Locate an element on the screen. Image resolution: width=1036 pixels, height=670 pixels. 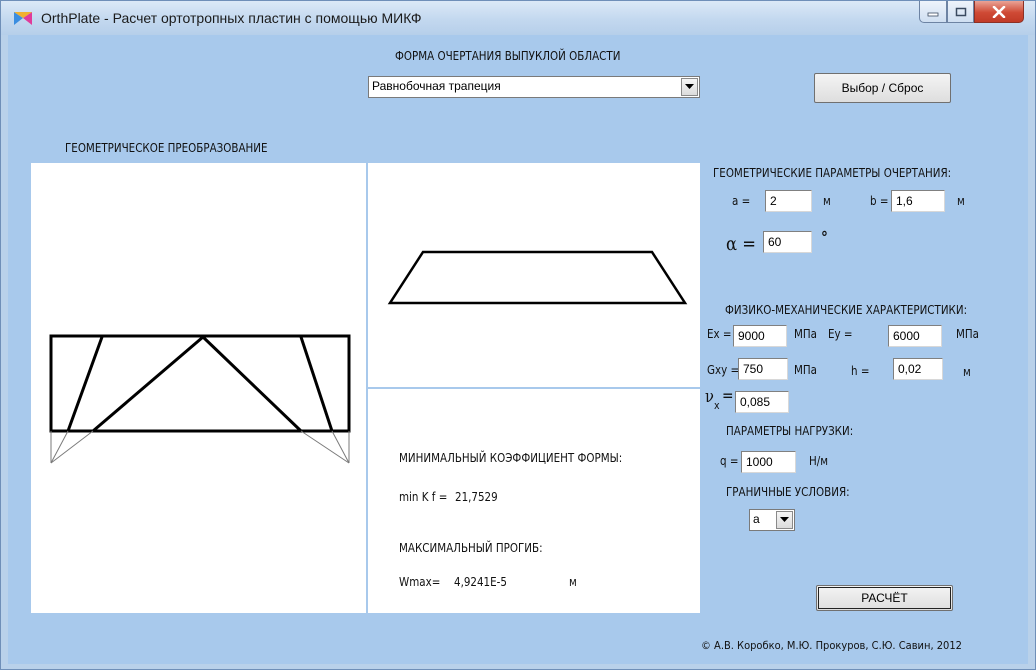
close-icon is located at coordinates (999, 11).